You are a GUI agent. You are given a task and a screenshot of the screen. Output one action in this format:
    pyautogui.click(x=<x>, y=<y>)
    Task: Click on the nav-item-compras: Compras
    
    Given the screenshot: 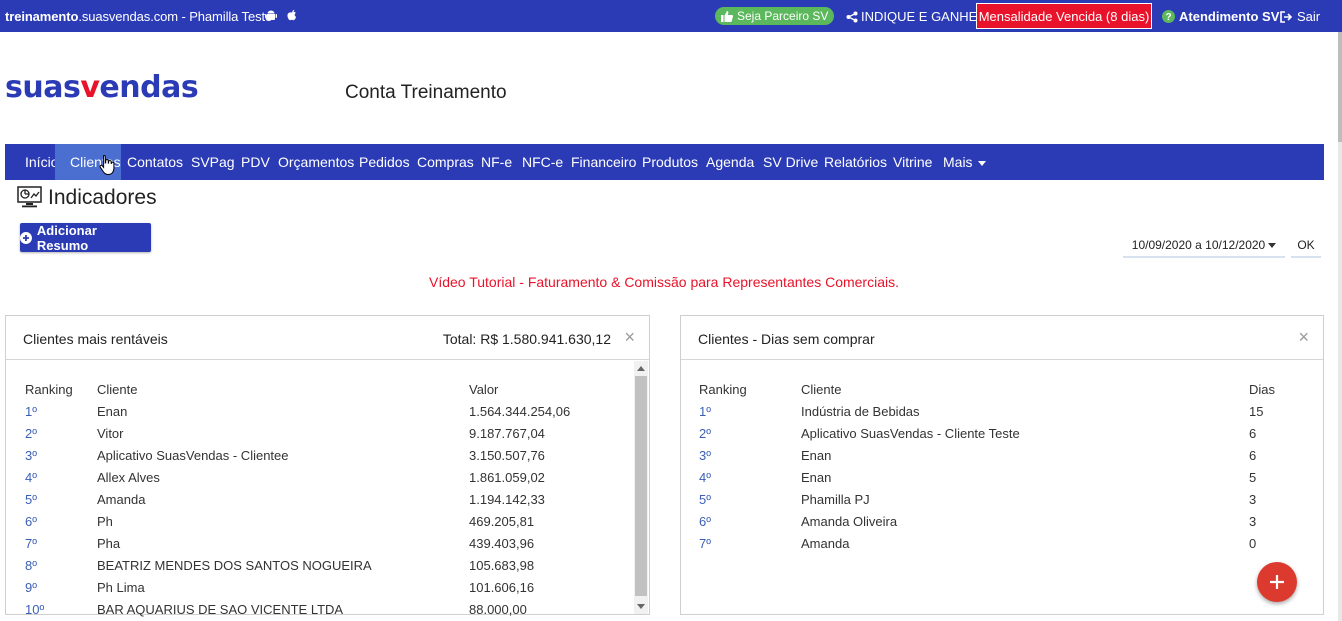 What is the action you would take?
    pyautogui.click(x=445, y=162)
    